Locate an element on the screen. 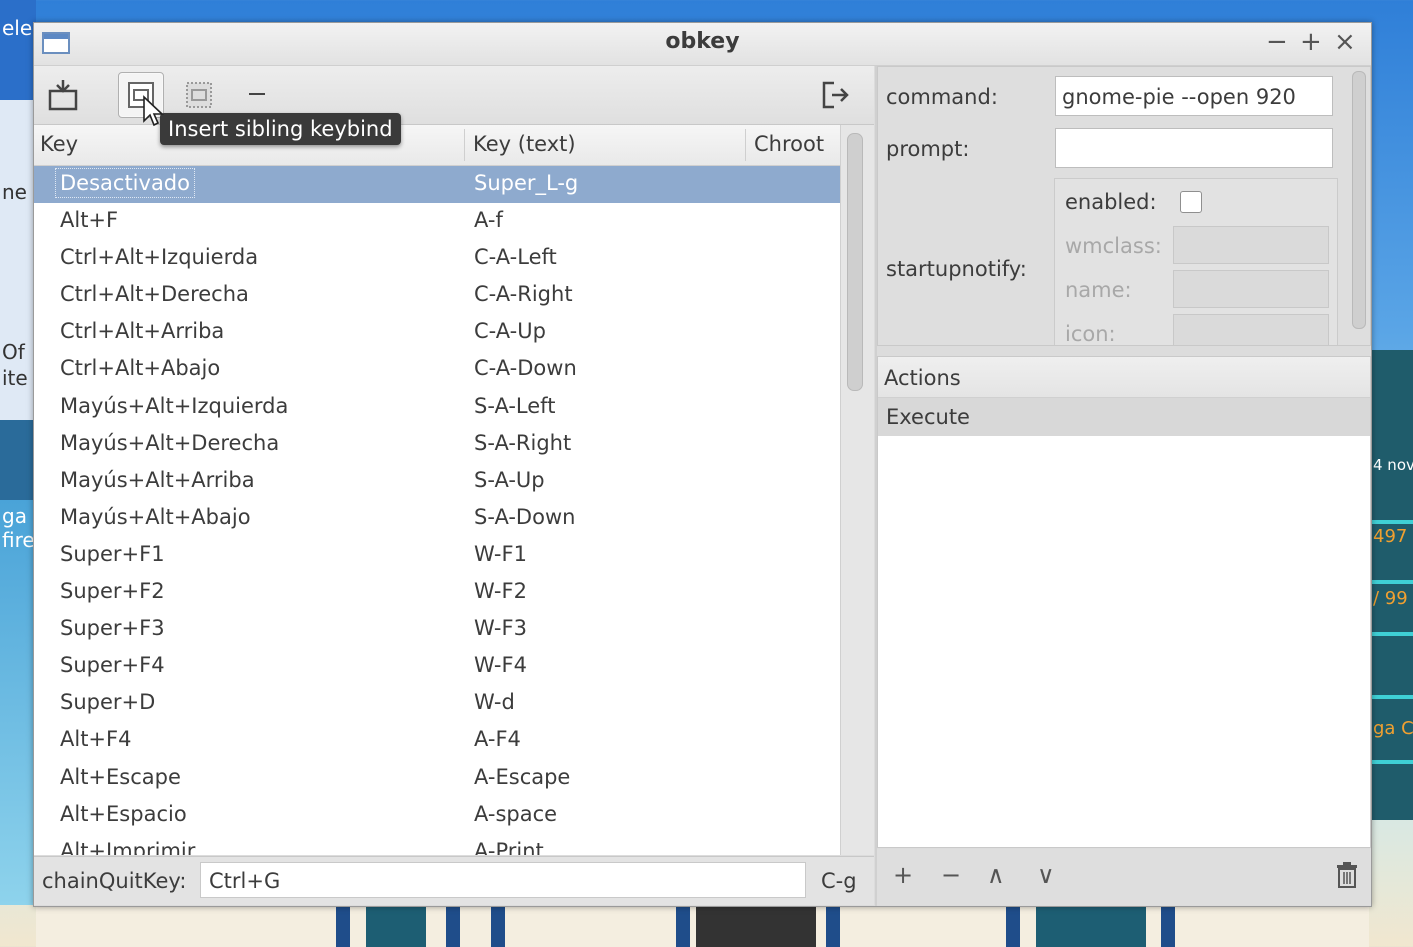  remove-keybind-button is located at coordinates (257, 94).